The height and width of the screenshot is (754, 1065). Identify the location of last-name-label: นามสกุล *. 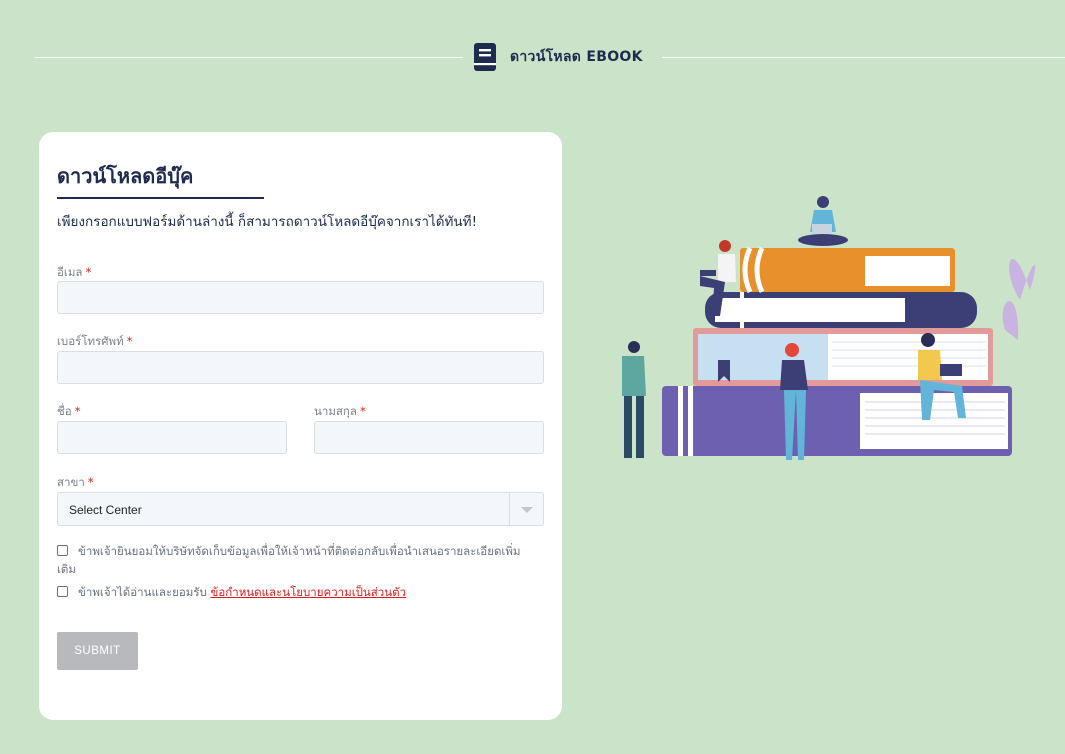
(340, 411).